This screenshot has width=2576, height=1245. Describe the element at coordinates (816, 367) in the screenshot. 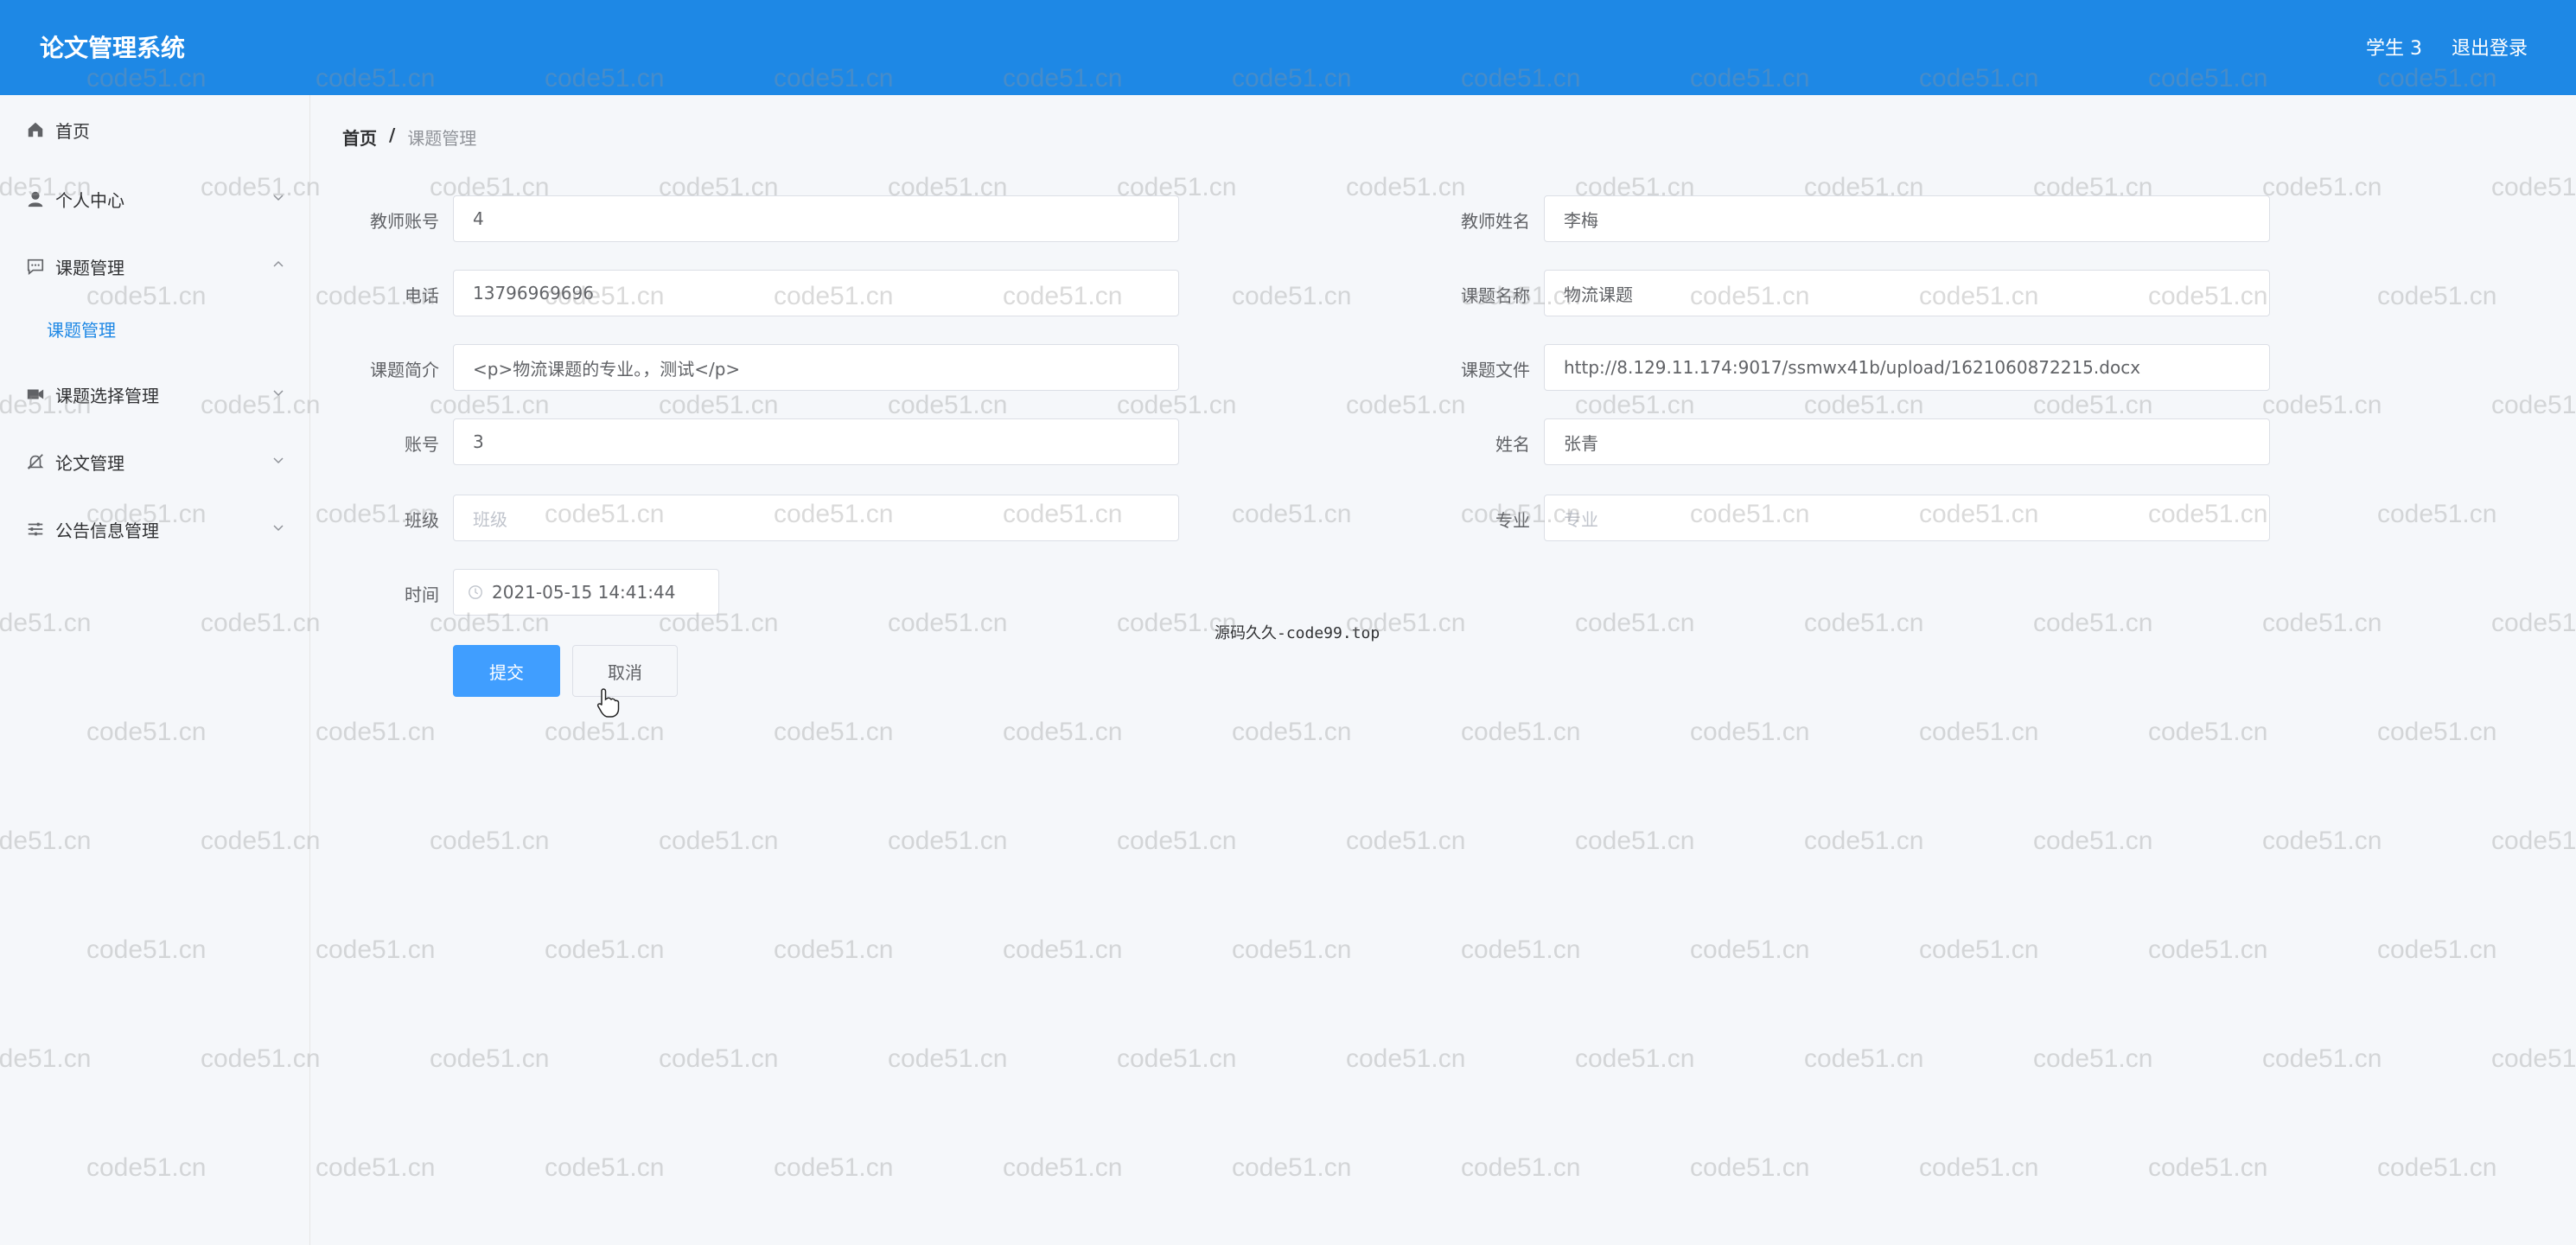

I see `topic-intro-input: <p>物流课题的专业。，测试</p>` at that location.